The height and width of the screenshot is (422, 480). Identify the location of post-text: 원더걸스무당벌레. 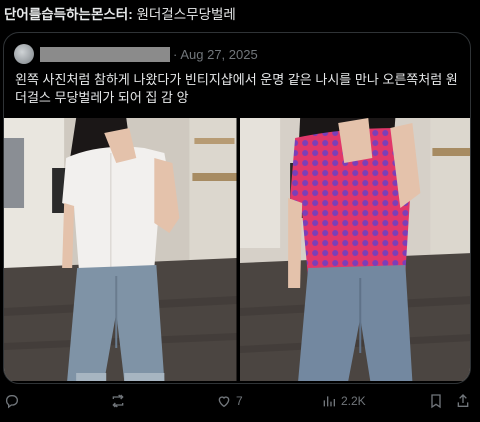
(186, 14).